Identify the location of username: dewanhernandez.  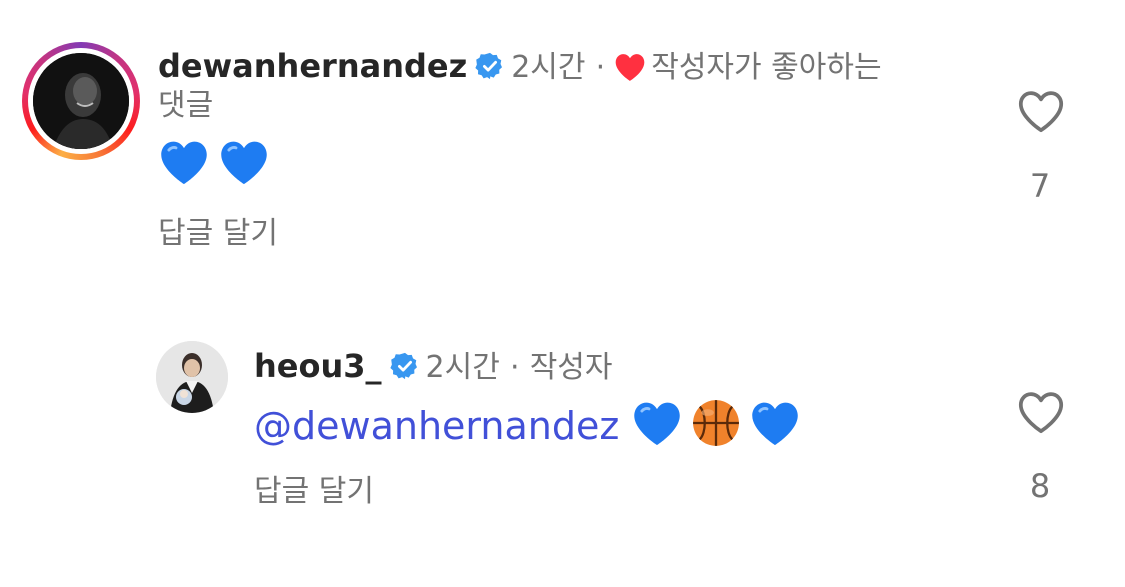
(312, 66).